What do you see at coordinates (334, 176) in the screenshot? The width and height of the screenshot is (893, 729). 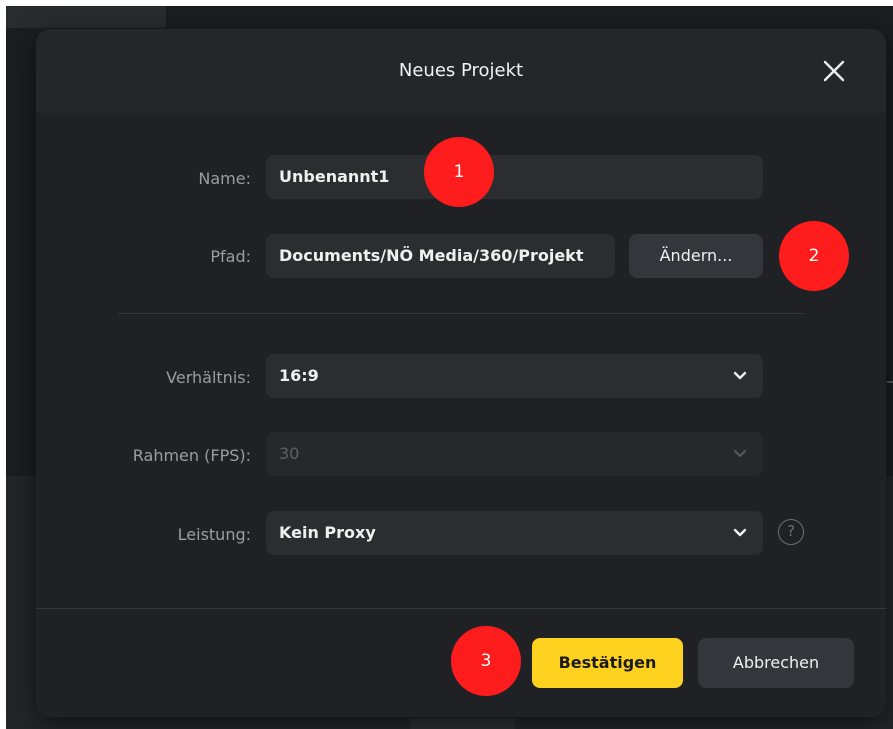 I see `name-input-value: Unbenannt1` at bounding box center [334, 176].